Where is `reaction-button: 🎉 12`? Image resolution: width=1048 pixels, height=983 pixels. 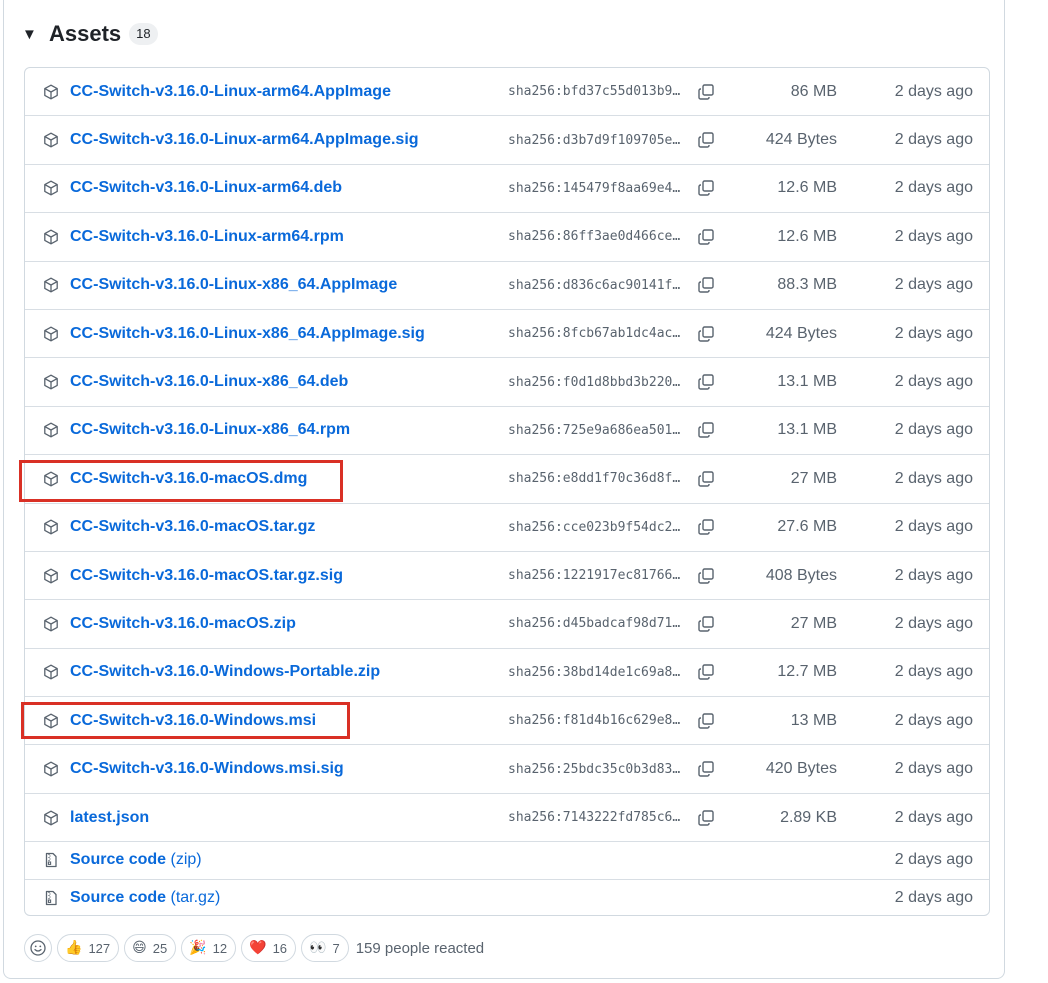 reaction-button: 🎉 12 is located at coordinates (209, 948).